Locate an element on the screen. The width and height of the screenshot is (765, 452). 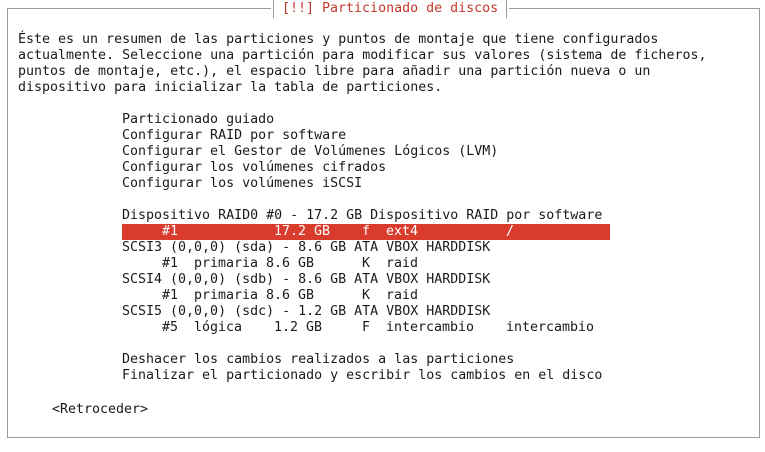
title-right-edge is located at coordinates (507, 9).